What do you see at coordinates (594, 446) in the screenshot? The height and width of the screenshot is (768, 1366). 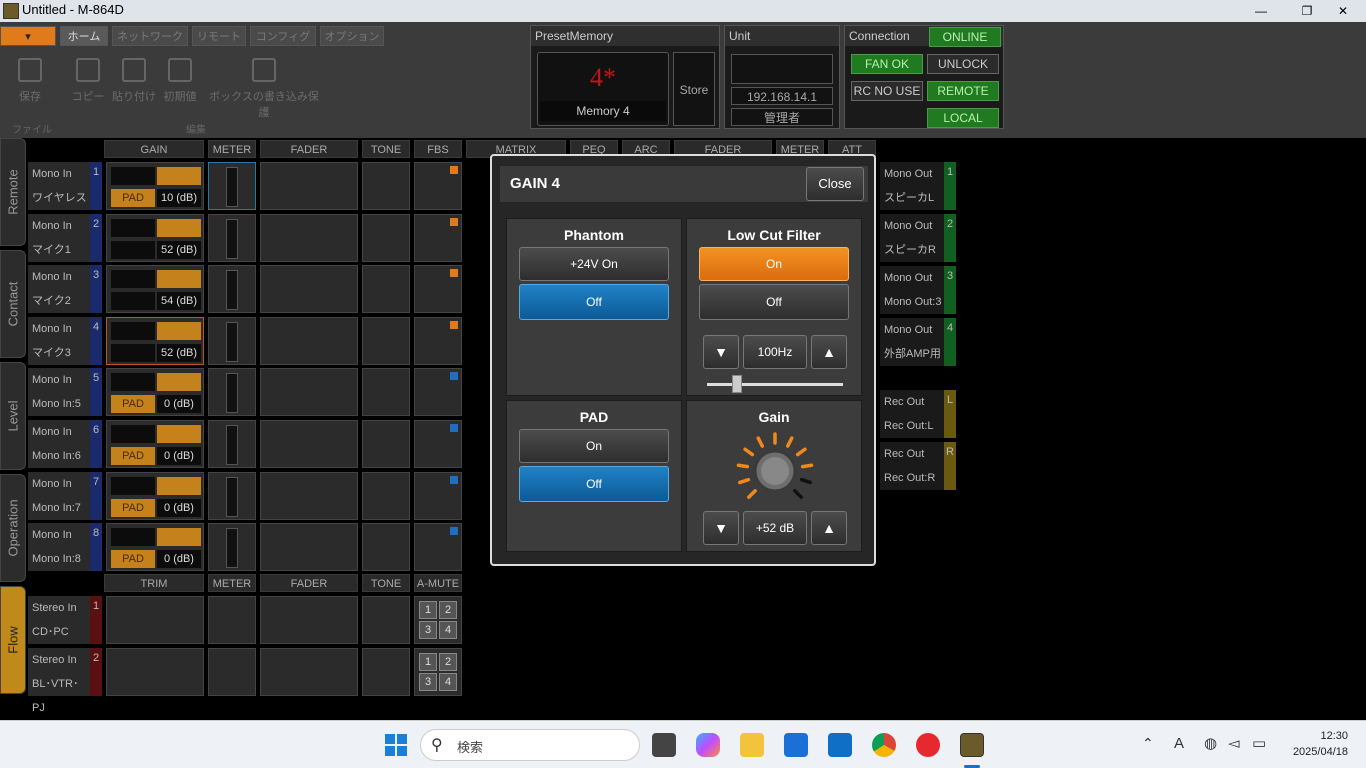 I see `pad-on-button: On` at bounding box center [594, 446].